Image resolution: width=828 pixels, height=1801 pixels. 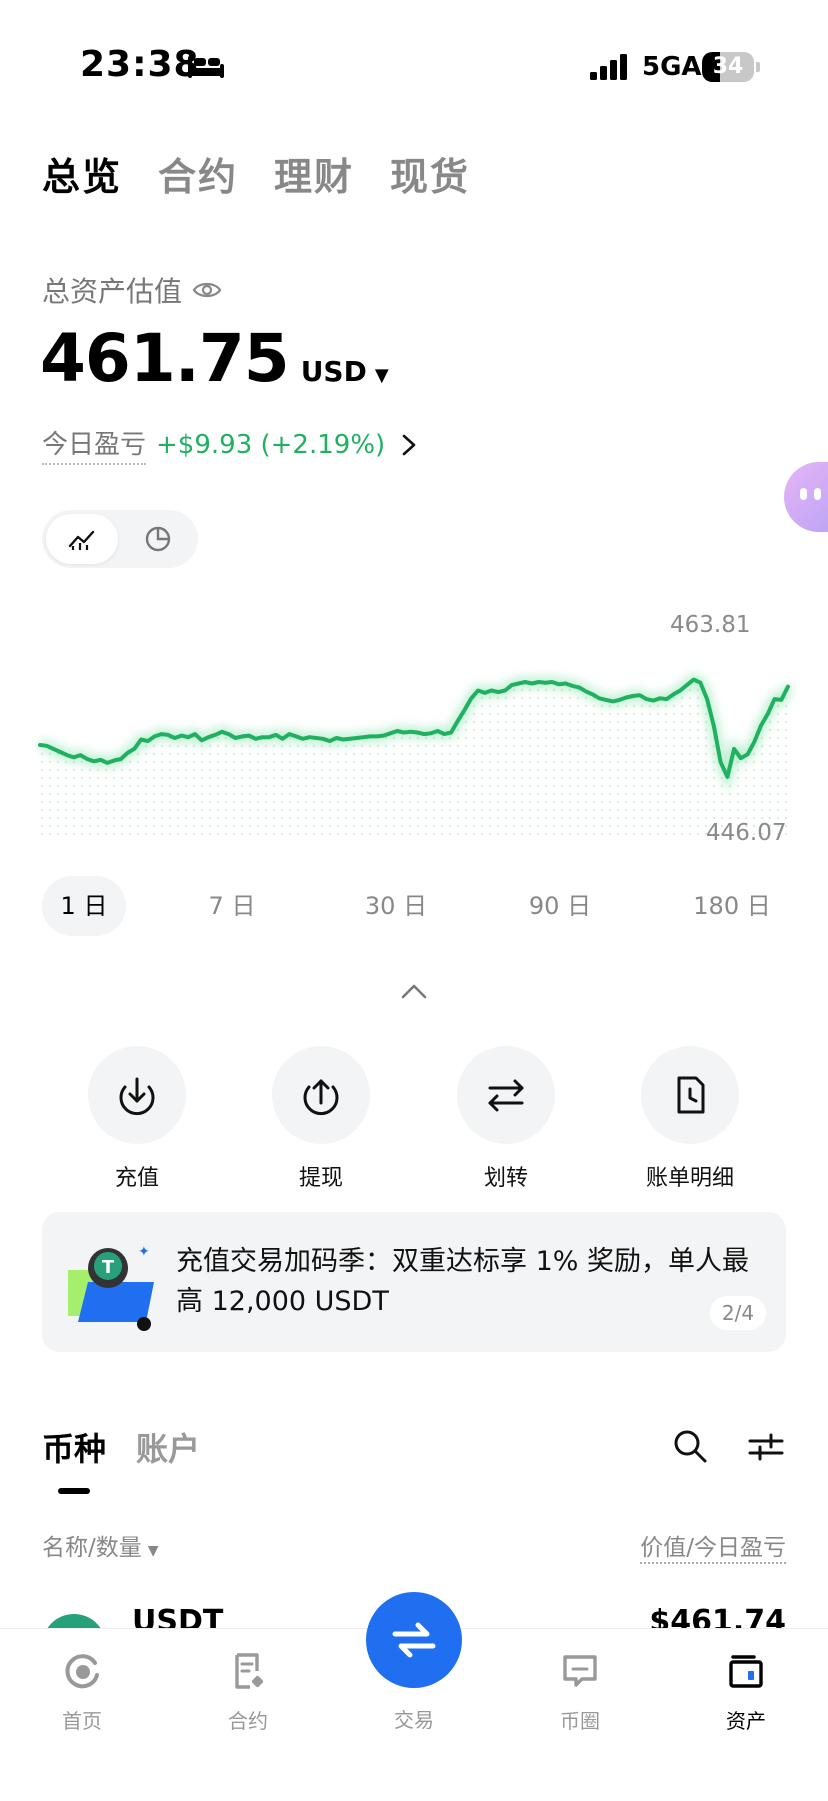 What do you see at coordinates (168, 1447) in the screenshot?
I see `tab-accounts: 账户` at bounding box center [168, 1447].